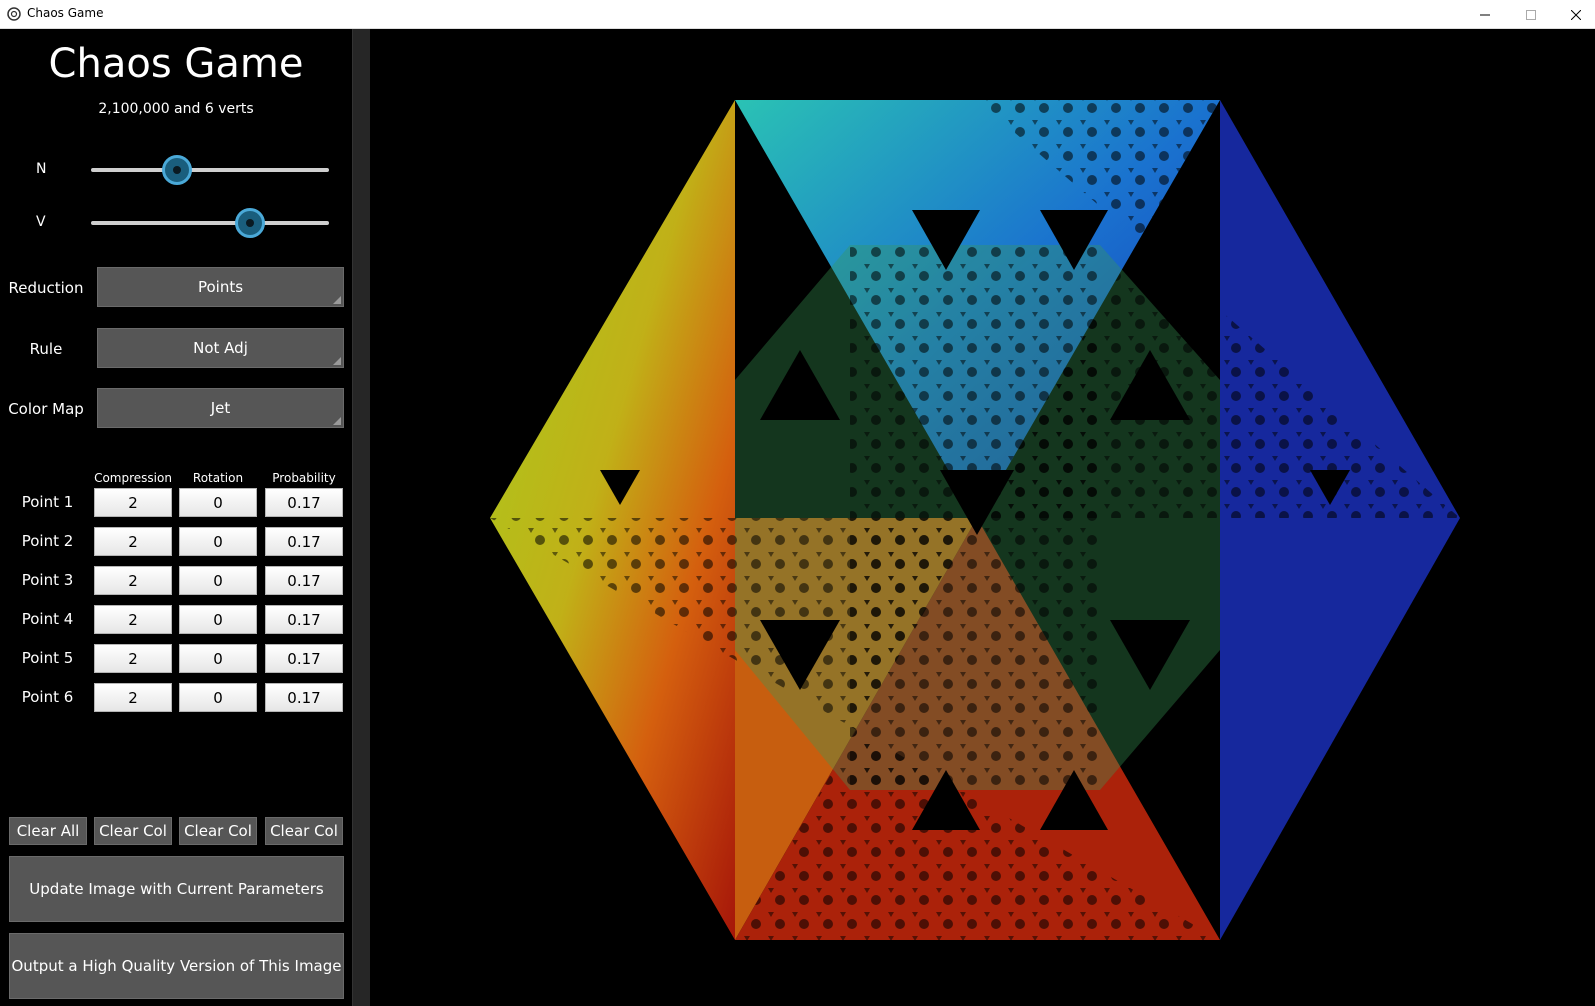 This screenshot has width=1595, height=1006. What do you see at coordinates (176, 109) in the screenshot?
I see `point-count-label: 2,100,000 and 6 verts` at bounding box center [176, 109].